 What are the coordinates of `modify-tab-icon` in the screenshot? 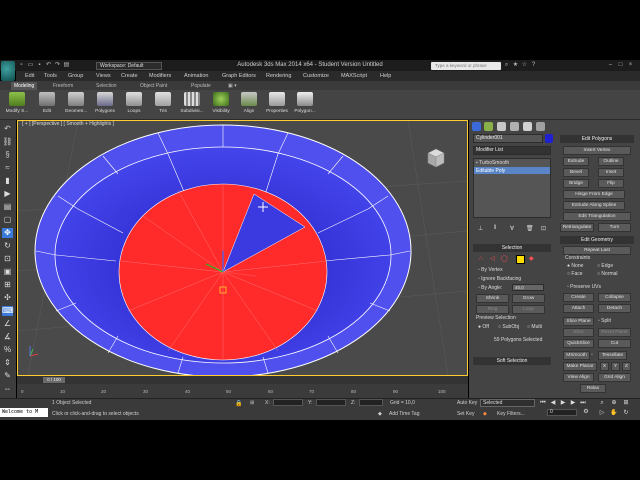 It's located at (488, 126).